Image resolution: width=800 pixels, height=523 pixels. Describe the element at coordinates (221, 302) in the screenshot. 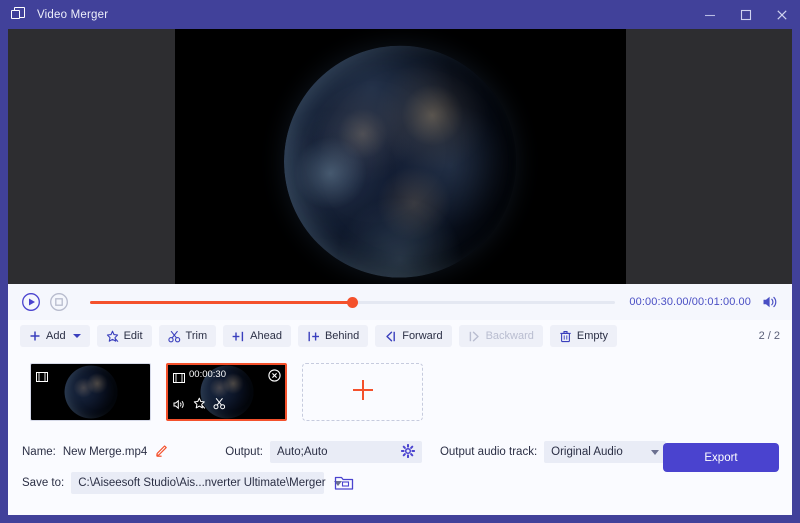

I see `seek-fill` at that location.